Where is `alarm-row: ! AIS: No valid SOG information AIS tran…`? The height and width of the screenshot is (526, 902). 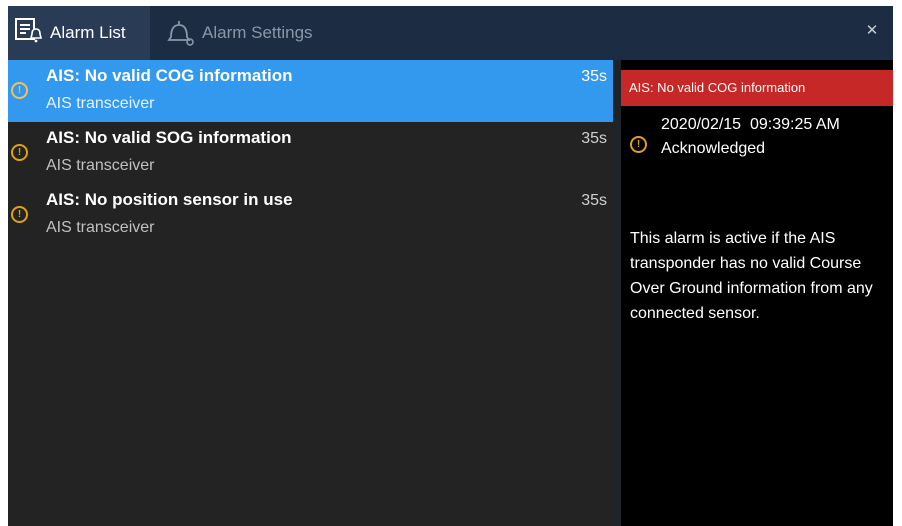
alarm-row: ! AIS: No valid SOG information AIS tran… is located at coordinates (310, 153).